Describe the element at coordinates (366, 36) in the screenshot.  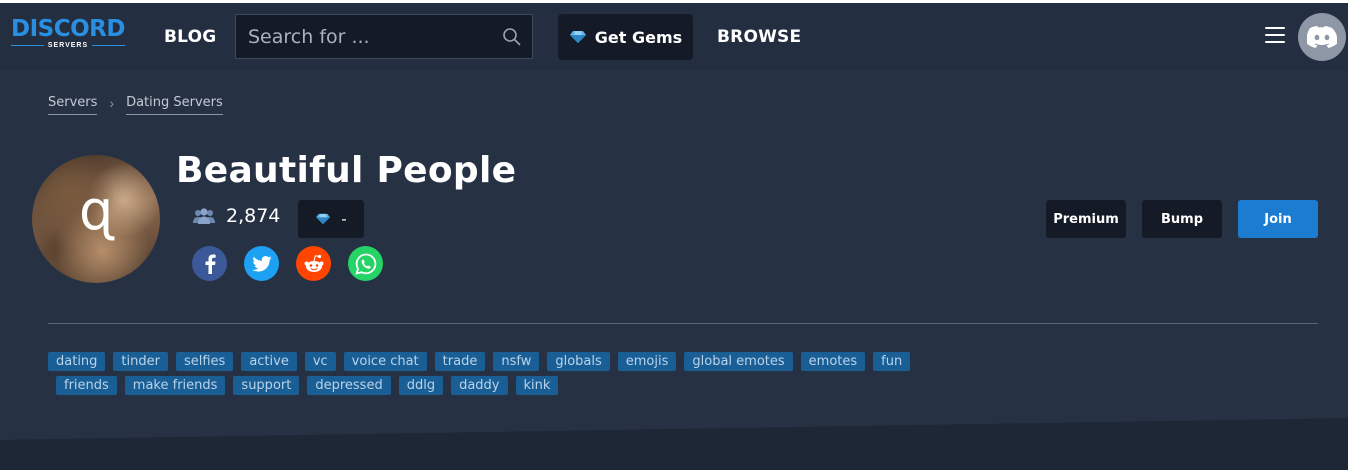
I see `search-input` at that location.